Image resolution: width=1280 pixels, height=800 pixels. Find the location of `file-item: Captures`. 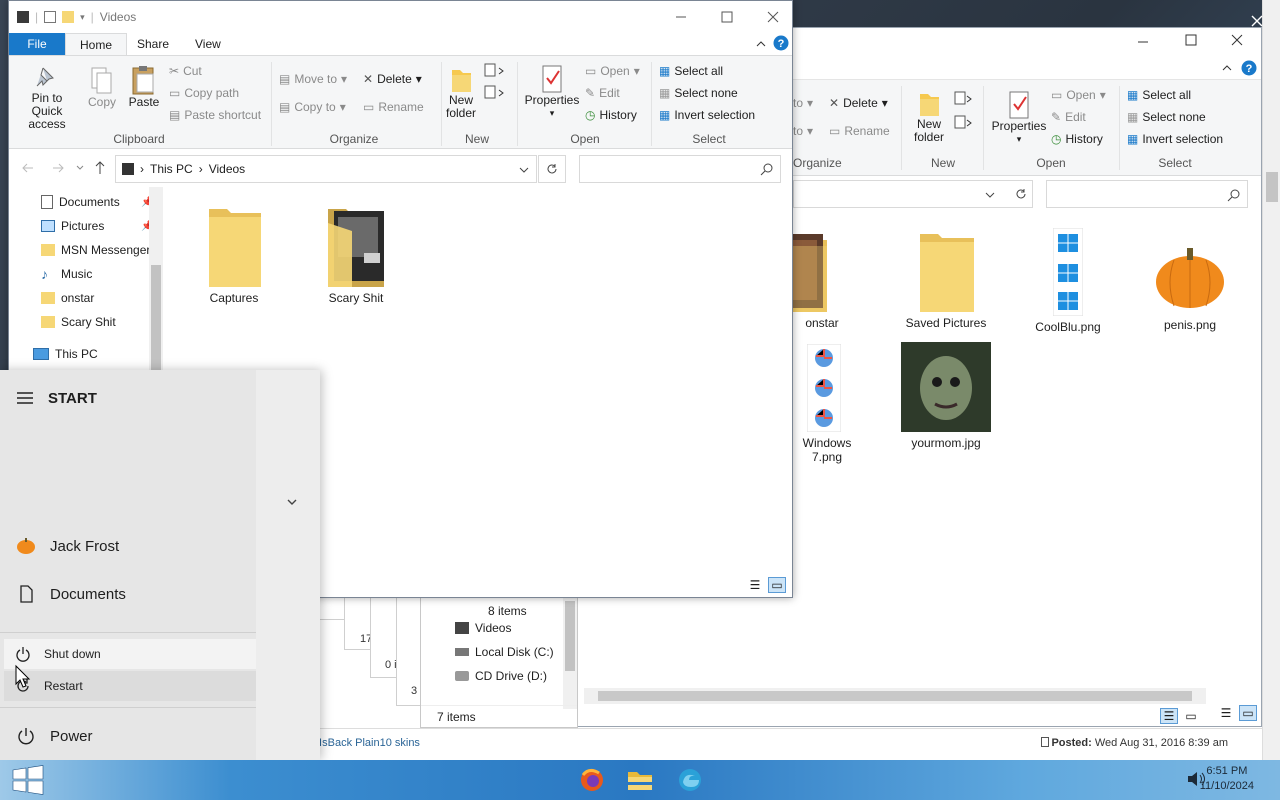

file-item: Captures is located at coordinates (234, 255).